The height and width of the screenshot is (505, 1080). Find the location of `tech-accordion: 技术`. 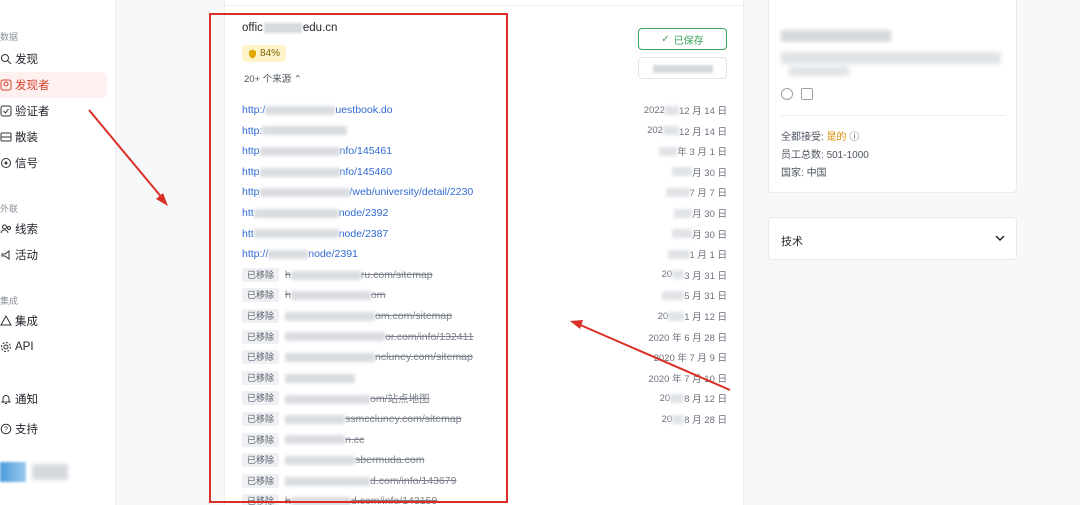

tech-accordion: 技术 is located at coordinates (892, 238).